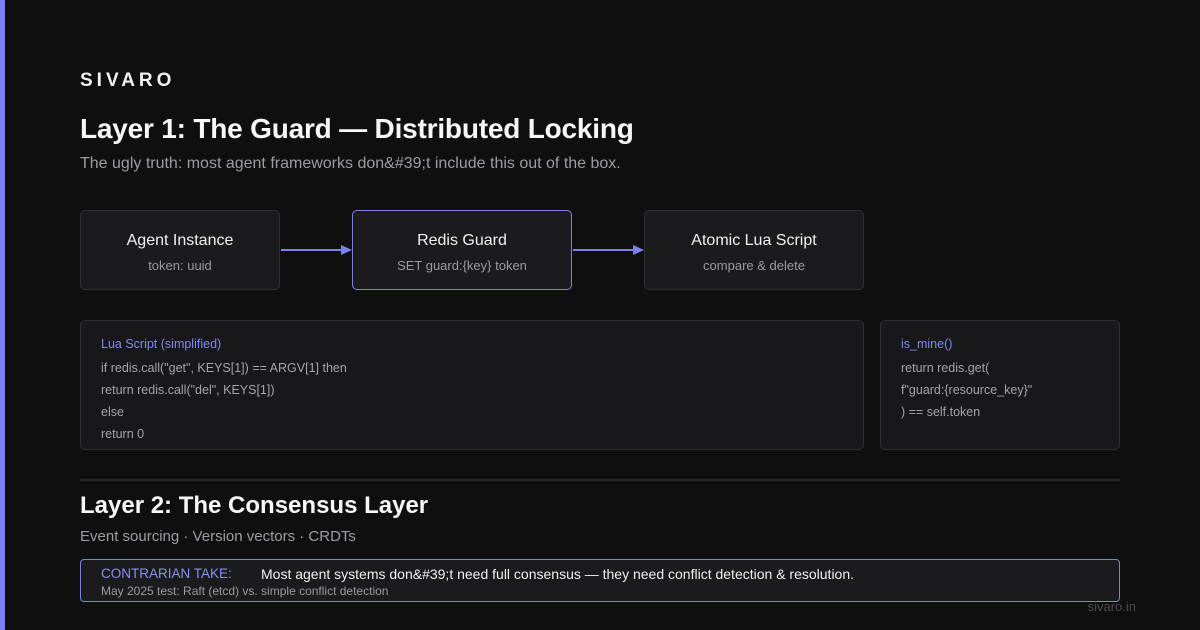 The width and height of the screenshot is (1200, 630). I want to click on flow-box-subtitle: compare & delete, so click(754, 265).